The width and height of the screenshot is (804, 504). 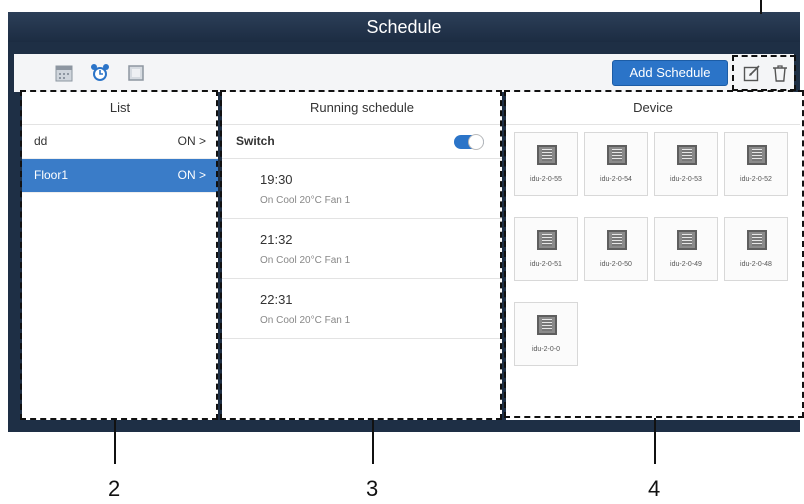 What do you see at coordinates (780, 73) in the screenshot?
I see `trash-icon` at bounding box center [780, 73].